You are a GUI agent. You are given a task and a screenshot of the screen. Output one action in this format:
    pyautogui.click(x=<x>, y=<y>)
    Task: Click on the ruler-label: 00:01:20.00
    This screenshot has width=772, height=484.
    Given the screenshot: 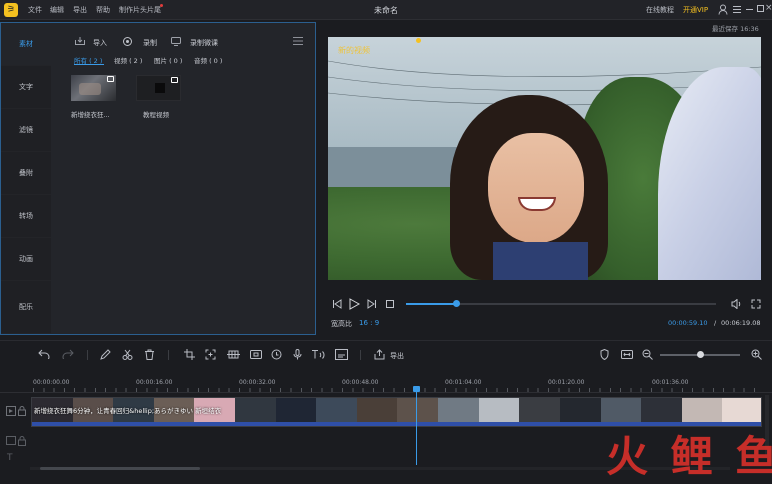 What is the action you would take?
    pyautogui.click(x=566, y=382)
    